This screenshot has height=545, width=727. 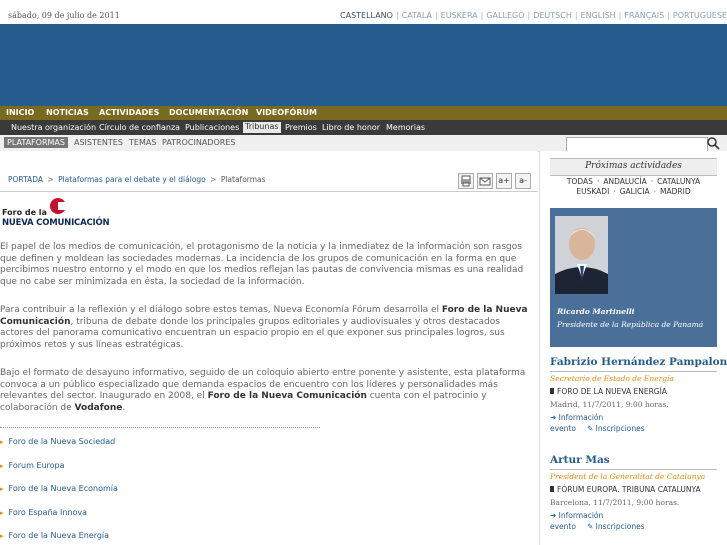 I want to click on navmain-item: INICIO, so click(x=20, y=112).